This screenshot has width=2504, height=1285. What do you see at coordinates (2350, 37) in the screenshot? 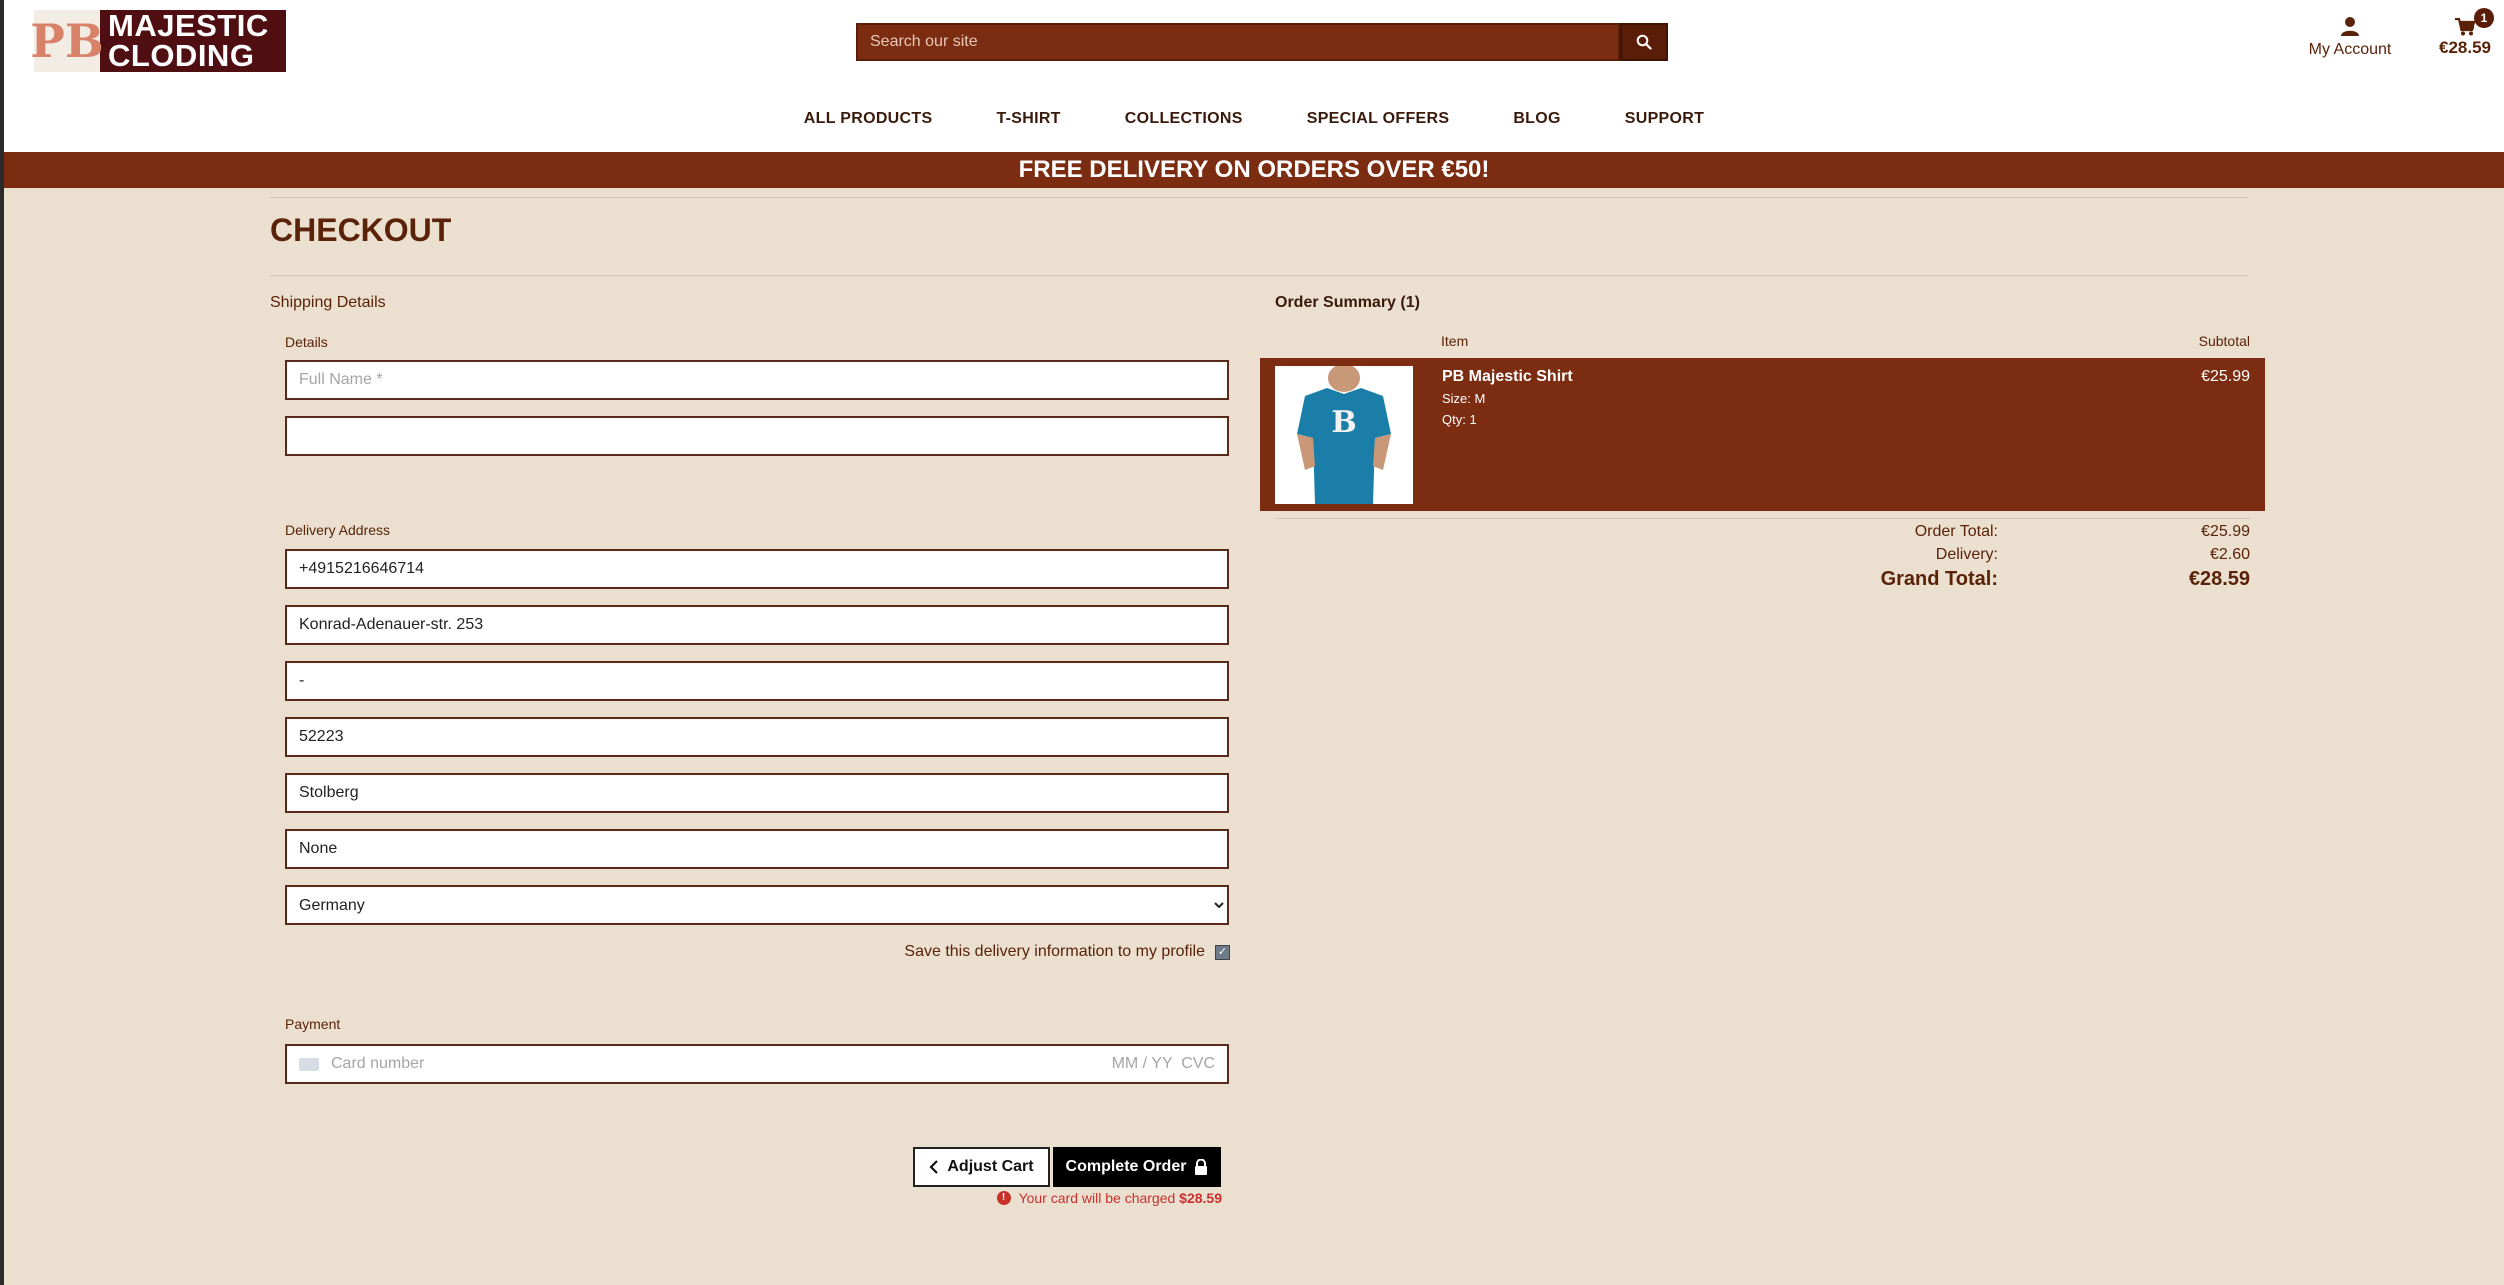
I see `my-account-link: My Account` at bounding box center [2350, 37].